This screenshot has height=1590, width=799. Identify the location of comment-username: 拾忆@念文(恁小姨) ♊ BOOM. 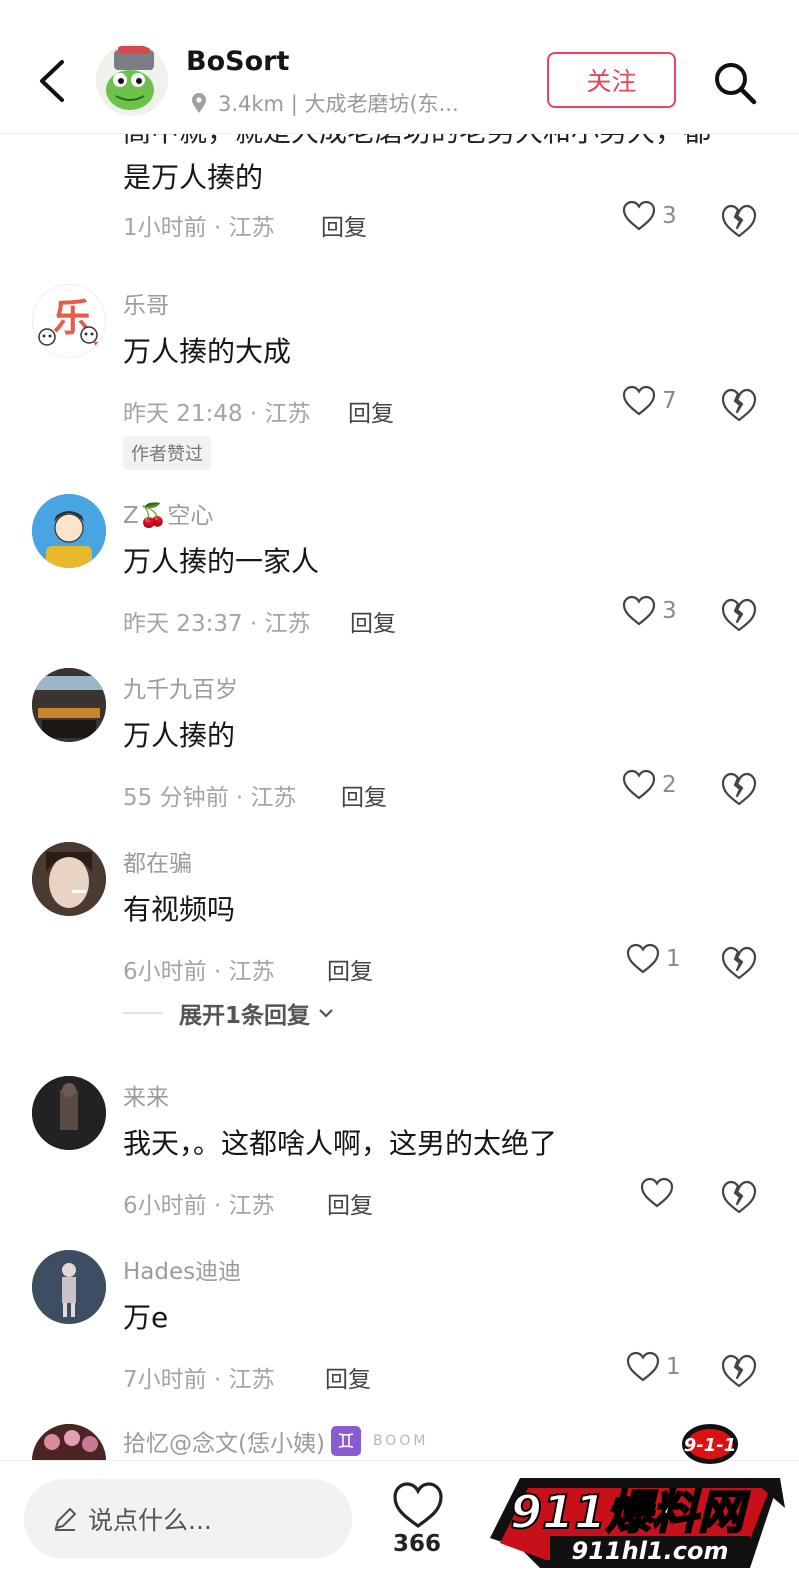
(275, 1441).